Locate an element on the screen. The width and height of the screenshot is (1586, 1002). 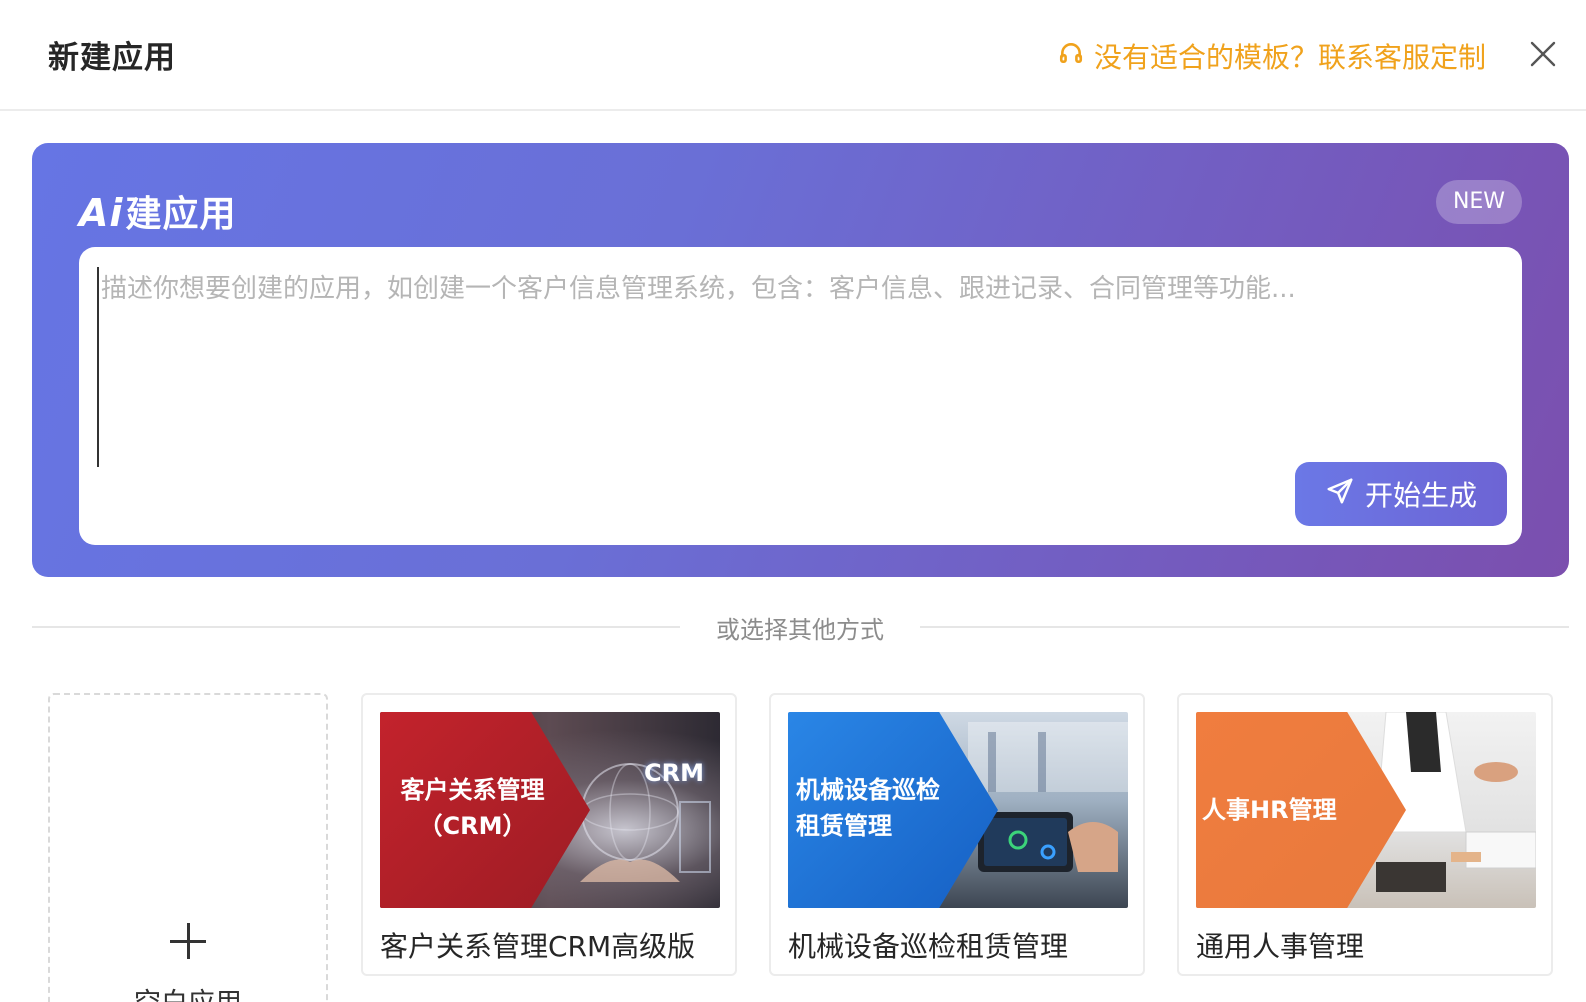
divider-line-right is located at coordinates (1244, 627).